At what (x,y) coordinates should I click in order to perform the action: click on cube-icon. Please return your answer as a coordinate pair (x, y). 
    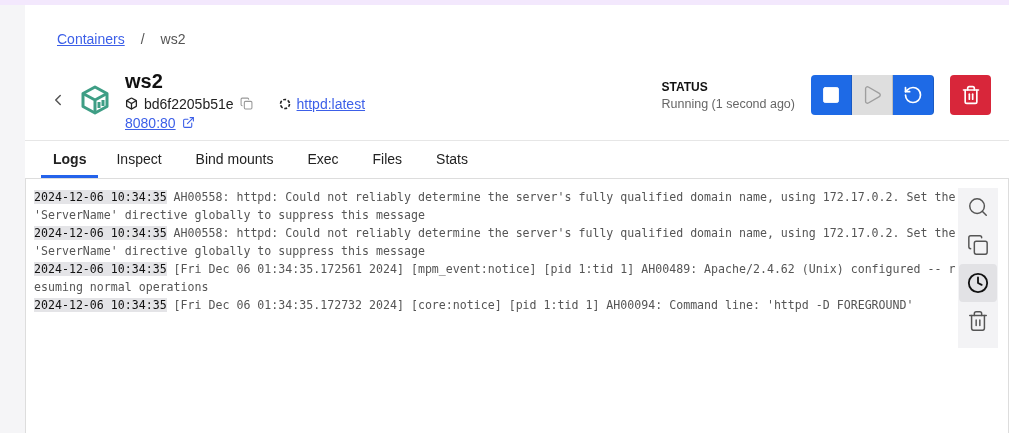
    Looking at the image, I should click on (131, 103).